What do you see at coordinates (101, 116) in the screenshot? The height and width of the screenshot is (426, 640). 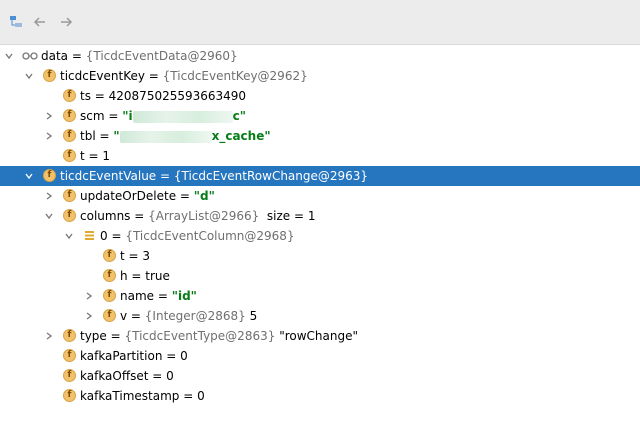 I see `node-name: scm =` at bounding box center [101, 116].